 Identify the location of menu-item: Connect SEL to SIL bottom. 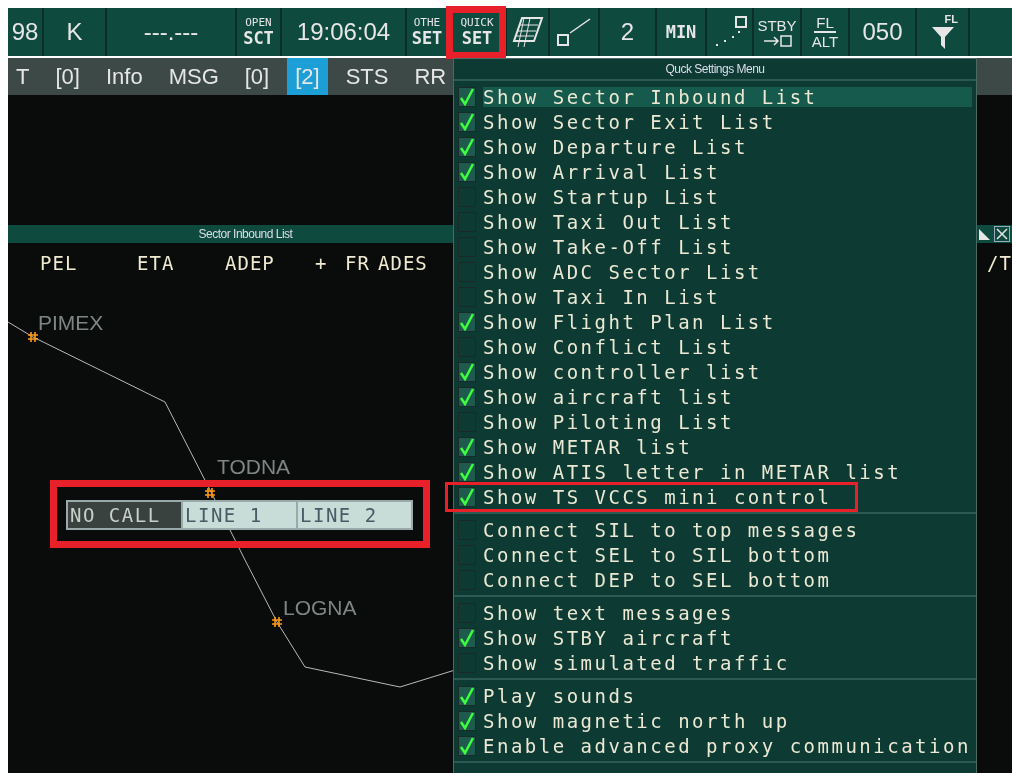
(657, 554).